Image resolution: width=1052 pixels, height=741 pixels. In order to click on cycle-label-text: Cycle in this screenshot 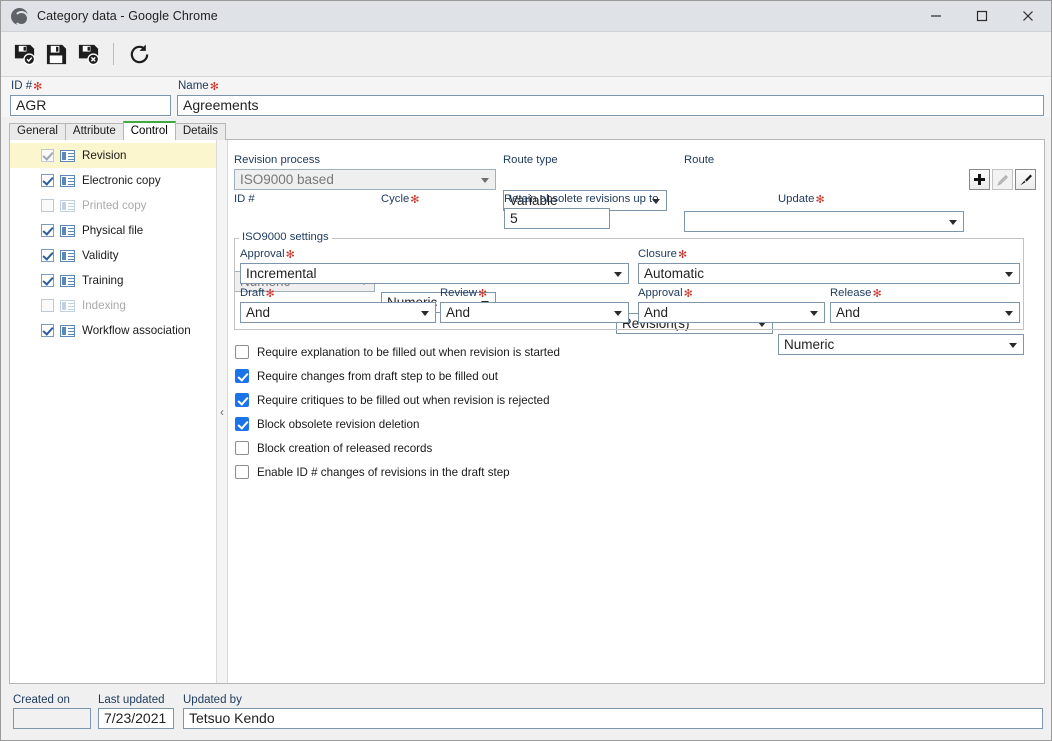, I will do `click(395, 199)`.